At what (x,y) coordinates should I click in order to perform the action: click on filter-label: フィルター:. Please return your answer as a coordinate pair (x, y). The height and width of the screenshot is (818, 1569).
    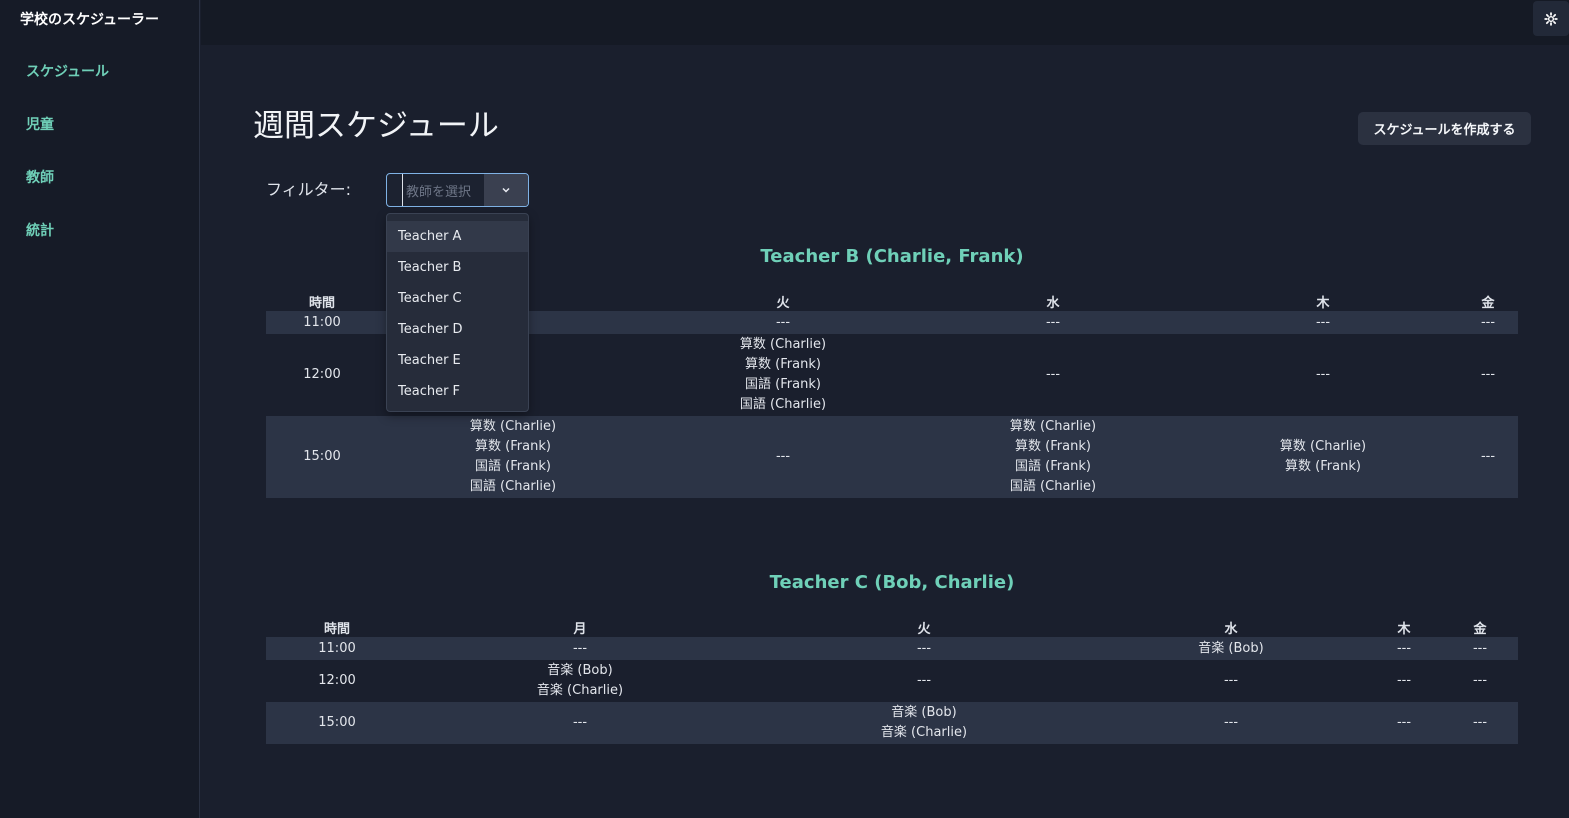
    Looking at the image, I should click on (309, 189).